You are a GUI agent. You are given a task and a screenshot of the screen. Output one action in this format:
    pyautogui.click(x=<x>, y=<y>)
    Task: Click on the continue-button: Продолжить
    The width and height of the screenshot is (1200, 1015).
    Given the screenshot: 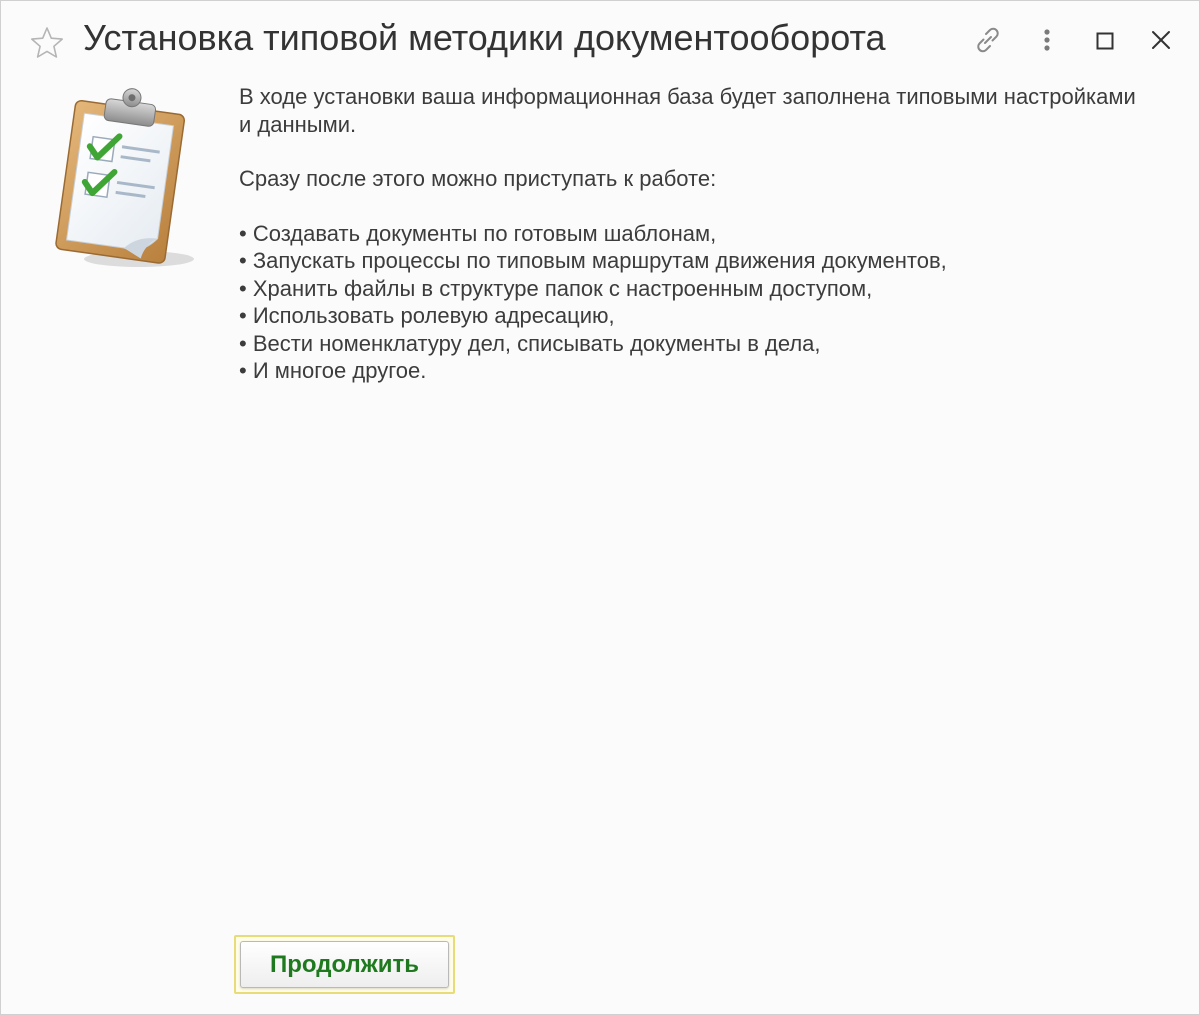 What is the action you would take?
    pyautogui.click(x=344, y=964)
    